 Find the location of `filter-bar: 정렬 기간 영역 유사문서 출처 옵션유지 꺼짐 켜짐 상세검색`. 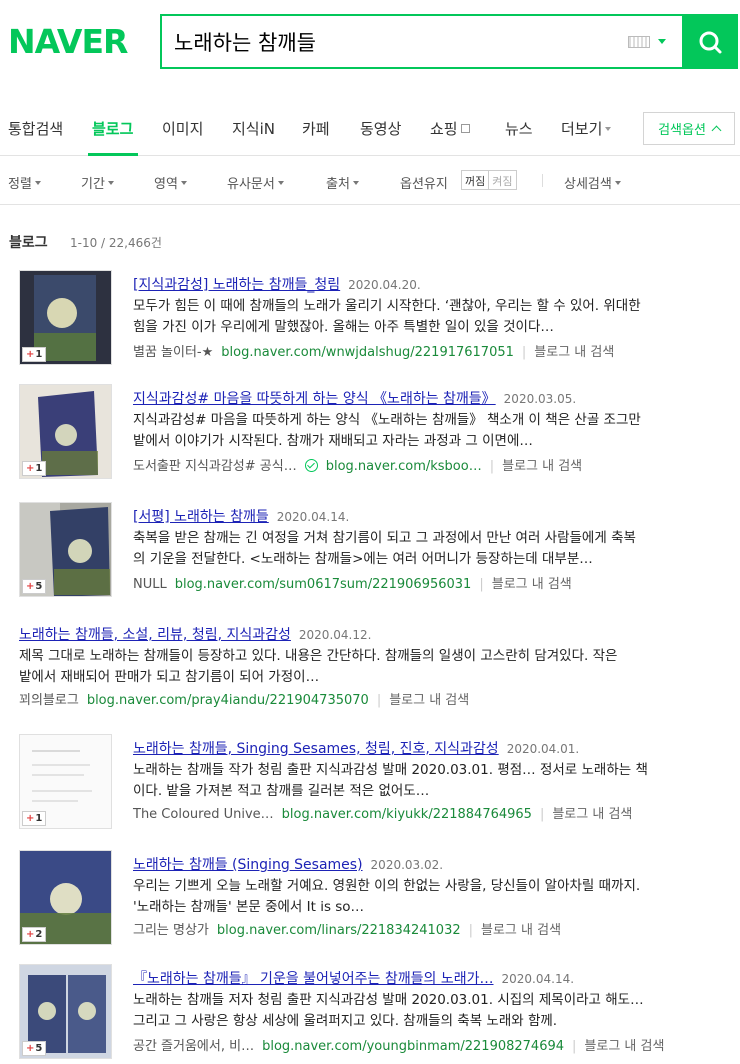

filter-bar: 정렬 기간 영역 유사문서 출처 옵션유지 꺼짐 켜짐 상세검색 is located at coordinates (370, 181).